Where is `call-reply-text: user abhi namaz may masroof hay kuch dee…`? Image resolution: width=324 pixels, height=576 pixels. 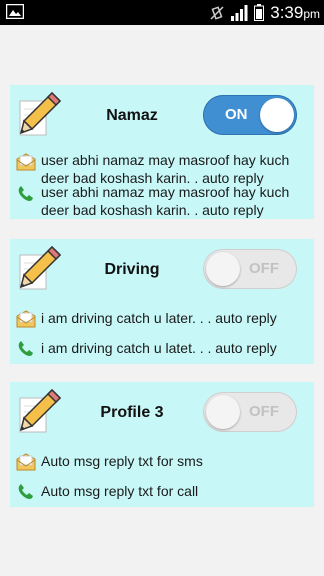 call-reply-text: user abhi namaz may masroof hay kuch dee… is located at coordinates (165, 201).